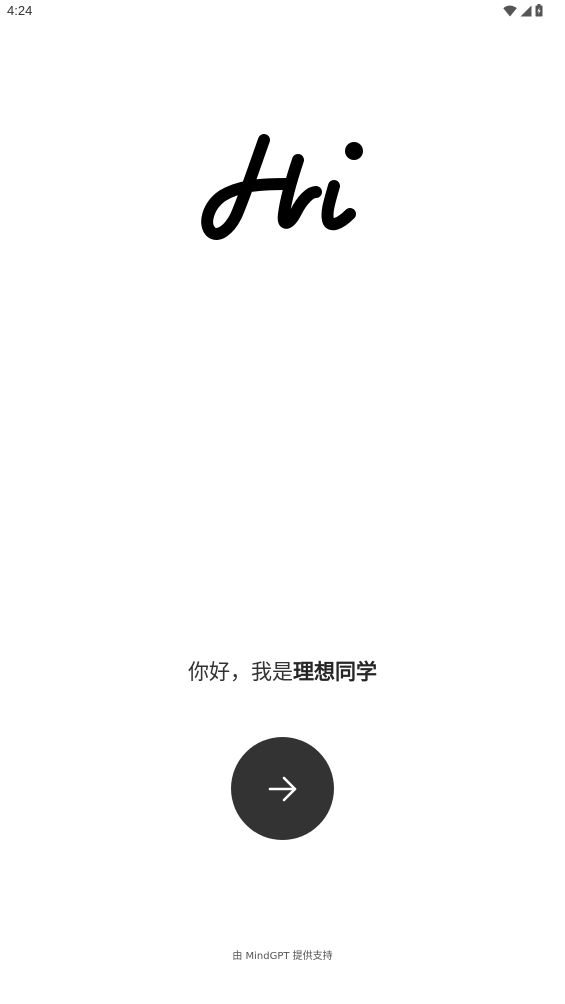  I want to click on wifi-icon, so click(510, 10).